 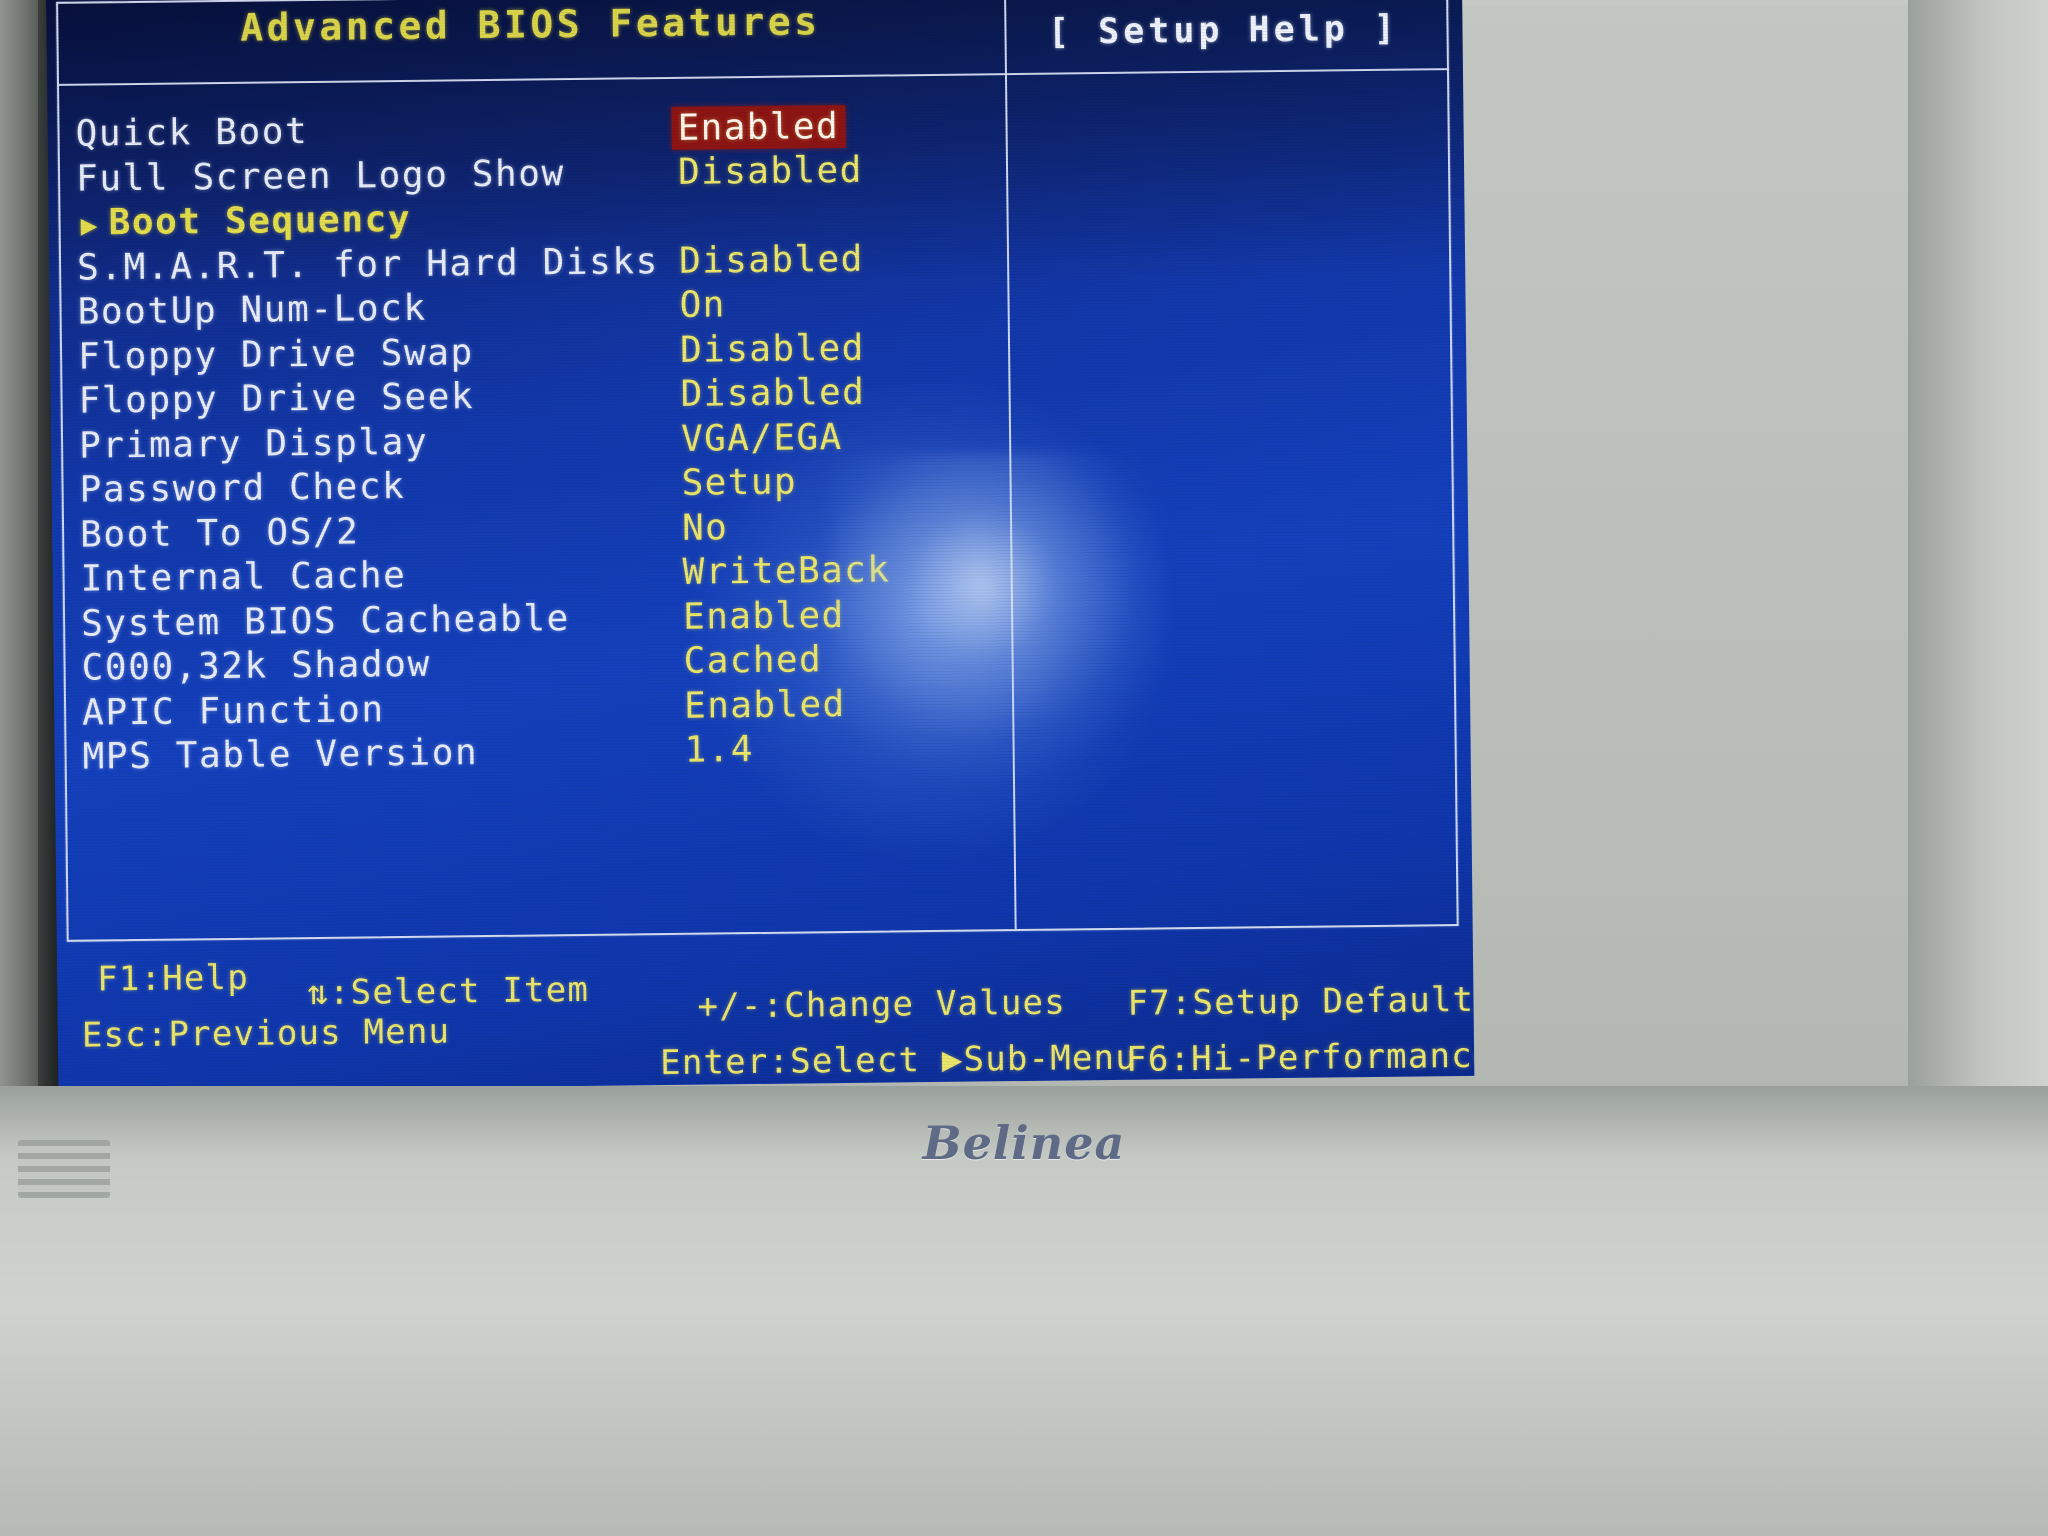 I want to click on setting-label: Quick Boot, so click(x=192, y=133).